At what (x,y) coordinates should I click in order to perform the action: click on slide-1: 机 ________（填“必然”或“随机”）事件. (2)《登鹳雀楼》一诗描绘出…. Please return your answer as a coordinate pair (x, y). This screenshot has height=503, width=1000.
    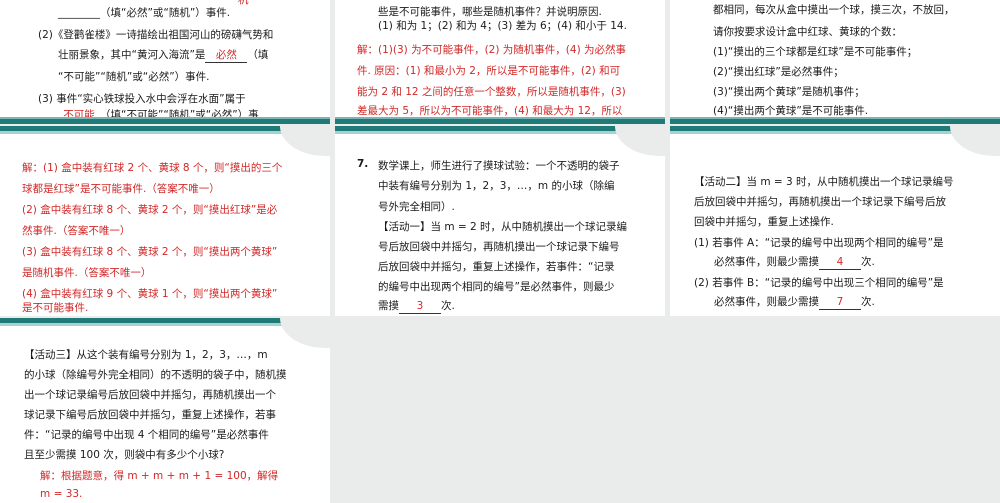
    Looking at the image, I should click on (165, 62).